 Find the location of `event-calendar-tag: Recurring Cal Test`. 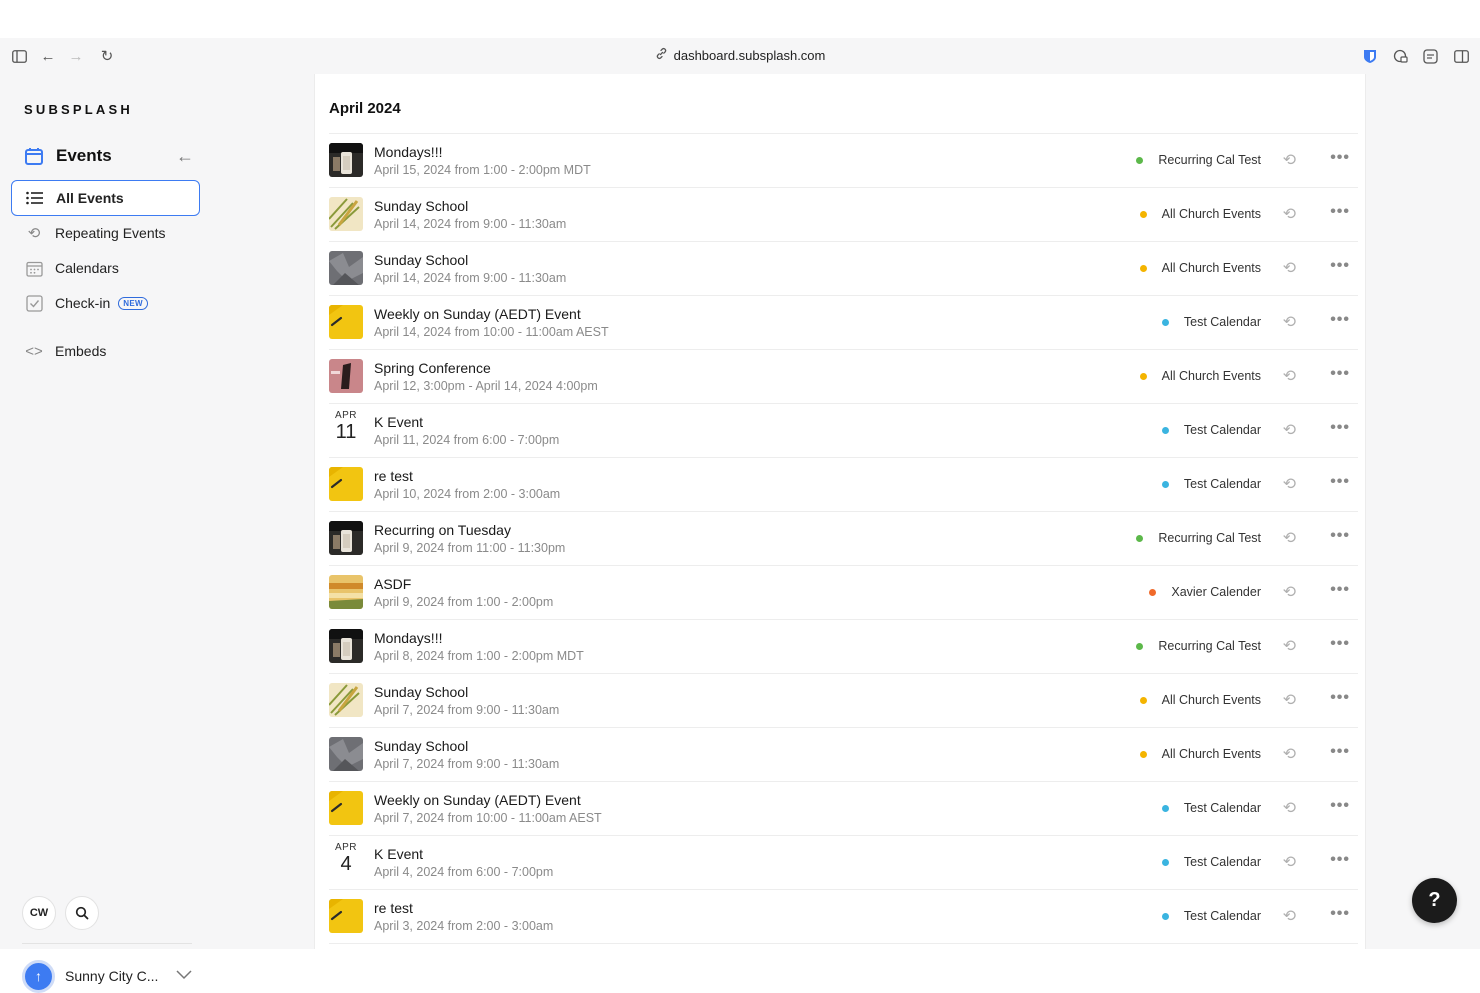

event-calendar-tag: Recurring Cal Test is located at coordinates (1198, 538).